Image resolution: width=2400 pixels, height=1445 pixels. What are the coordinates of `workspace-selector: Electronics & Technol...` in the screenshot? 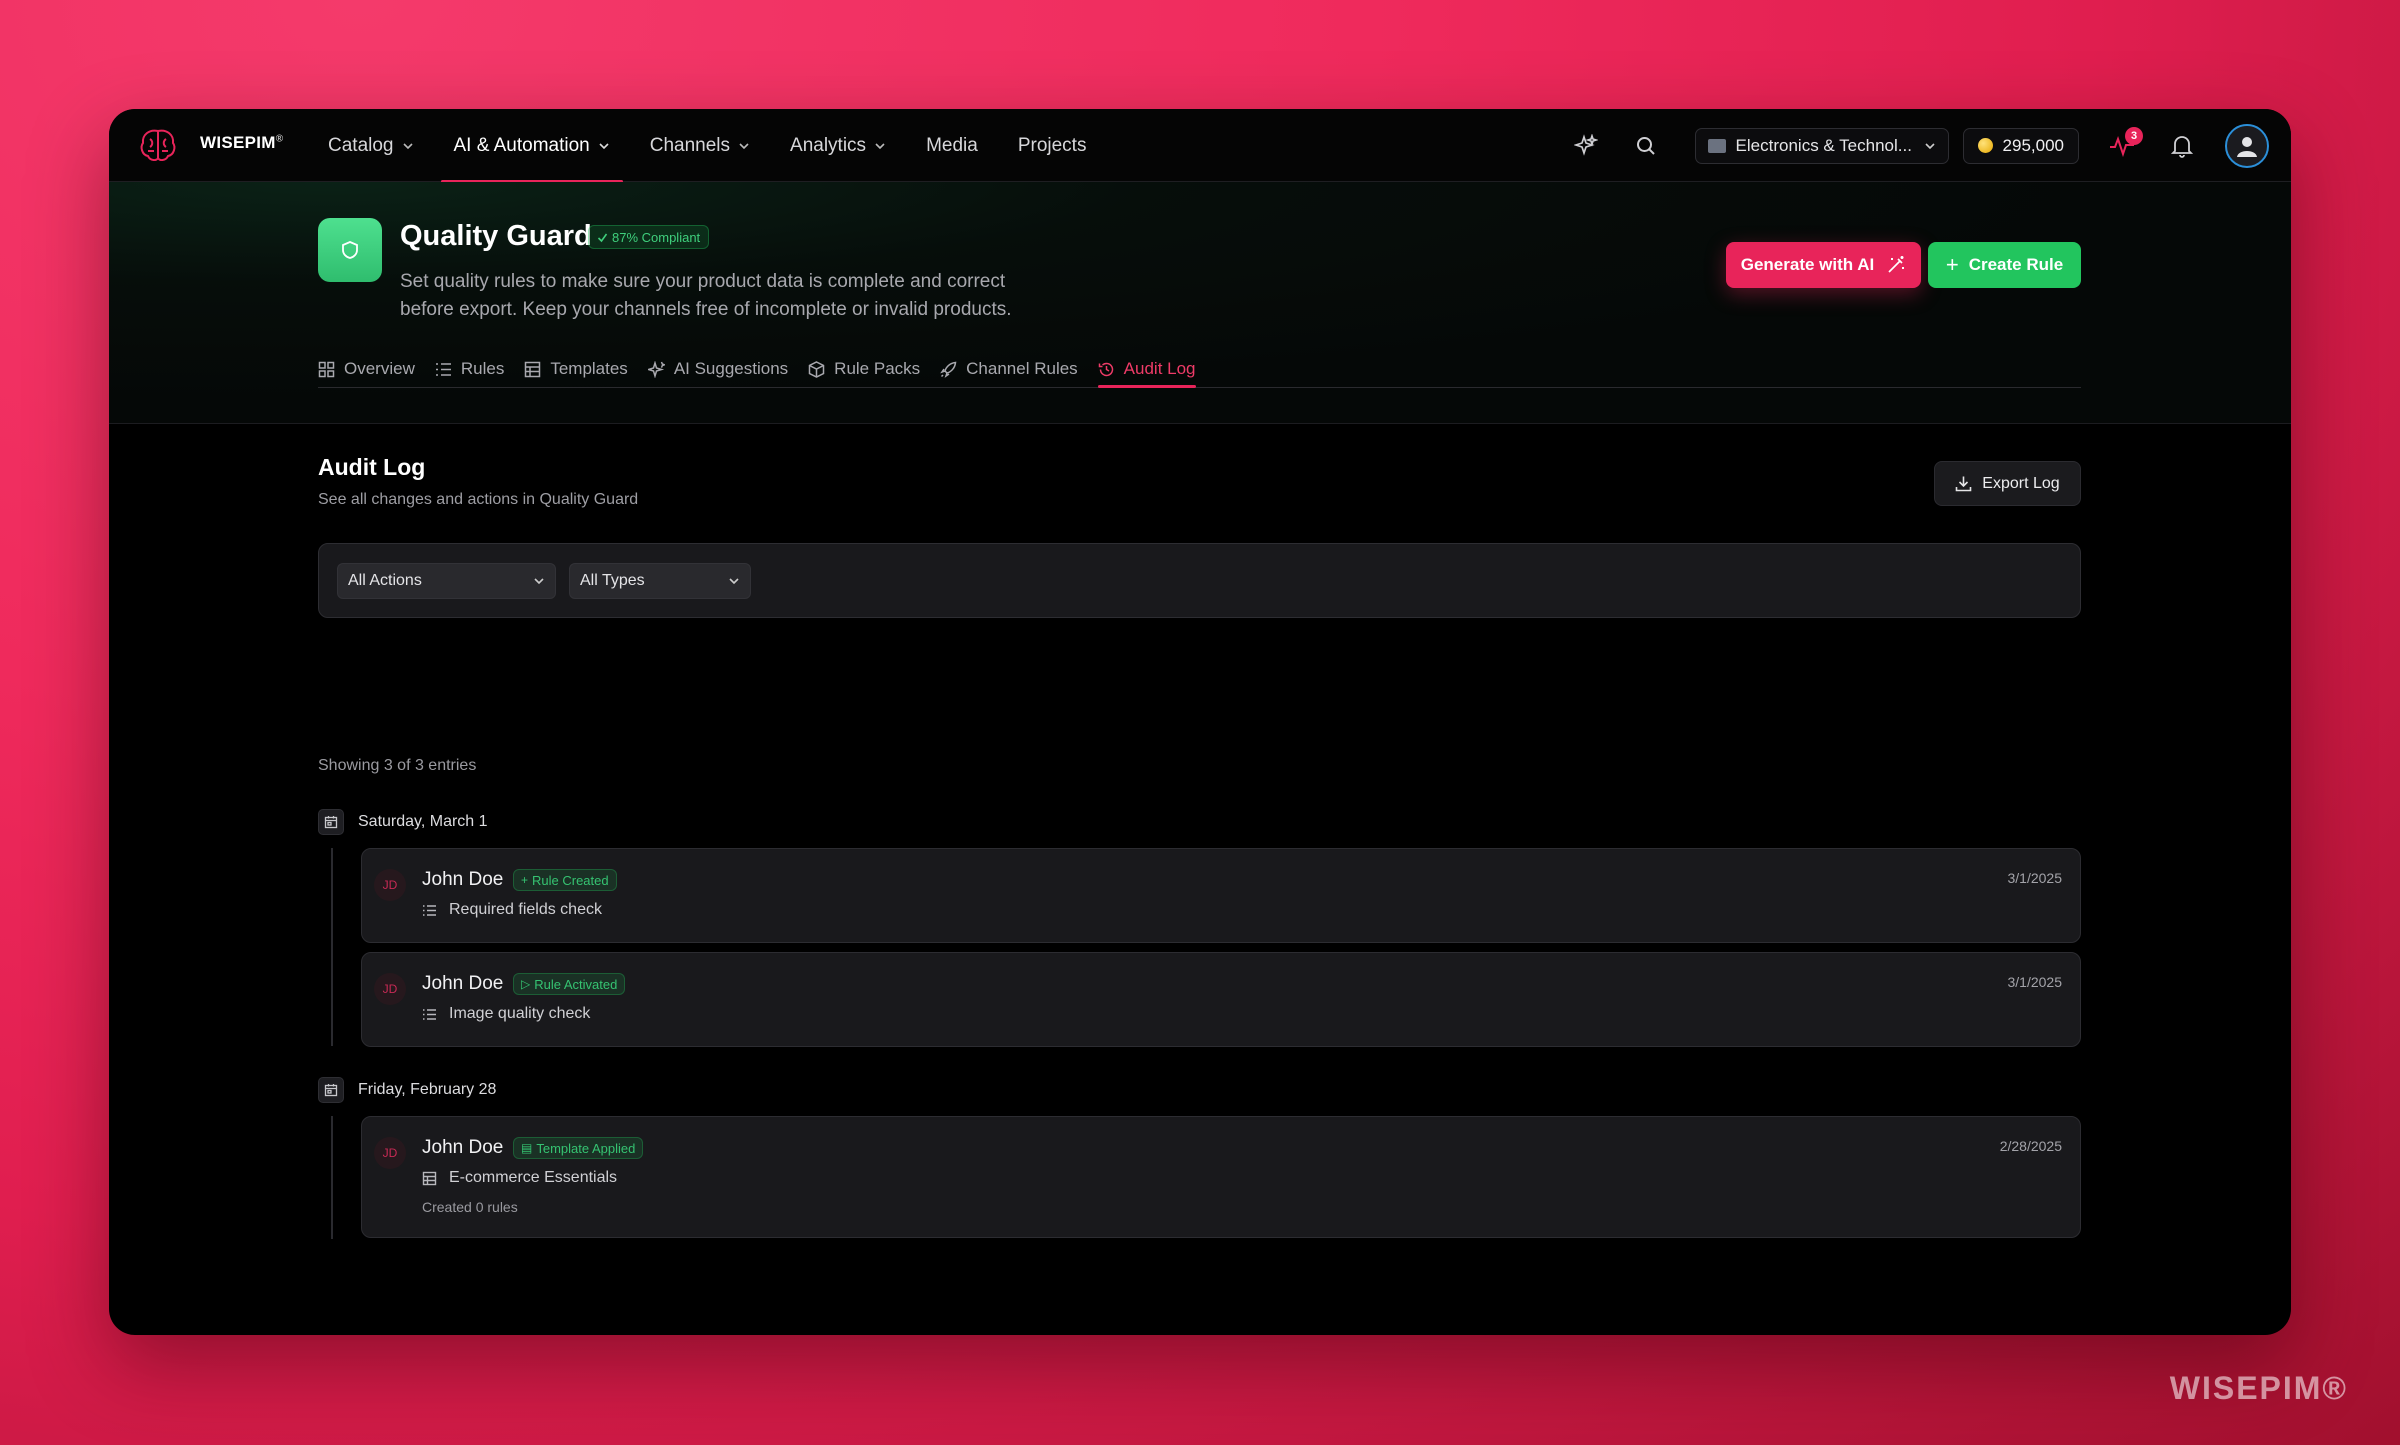 It's located at (1821, 145).